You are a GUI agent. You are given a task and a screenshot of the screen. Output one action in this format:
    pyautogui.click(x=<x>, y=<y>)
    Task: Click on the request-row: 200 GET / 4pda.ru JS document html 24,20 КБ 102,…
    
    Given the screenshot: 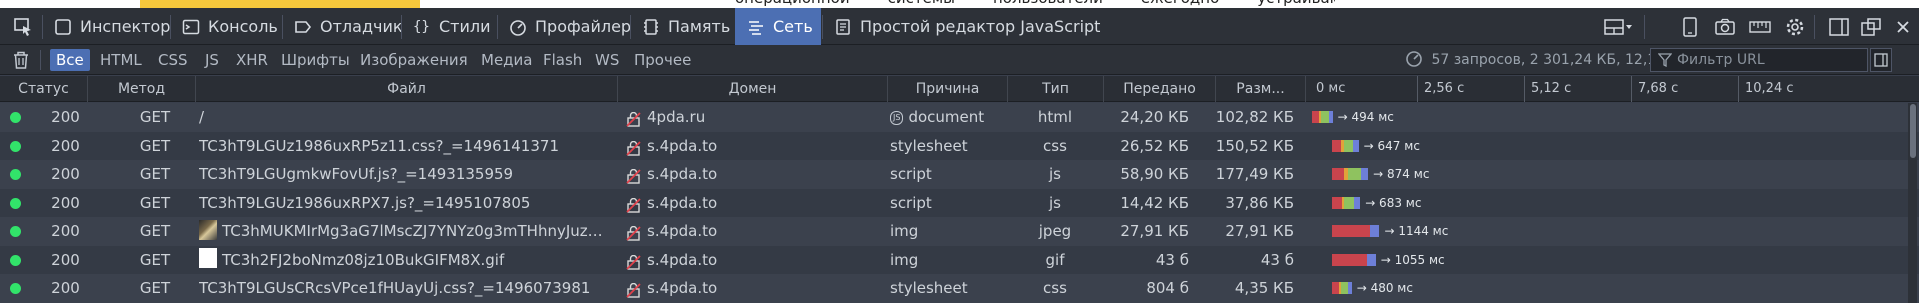 What is the action you would take?
    pyautogui.click(x=959, y=117)
    